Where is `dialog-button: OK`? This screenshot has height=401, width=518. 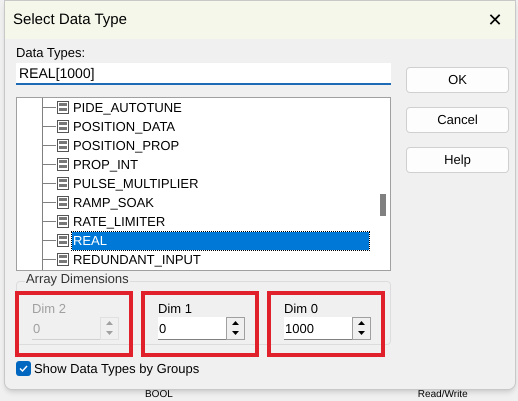 dialog-button: OK is located at coordinates (457, 80).